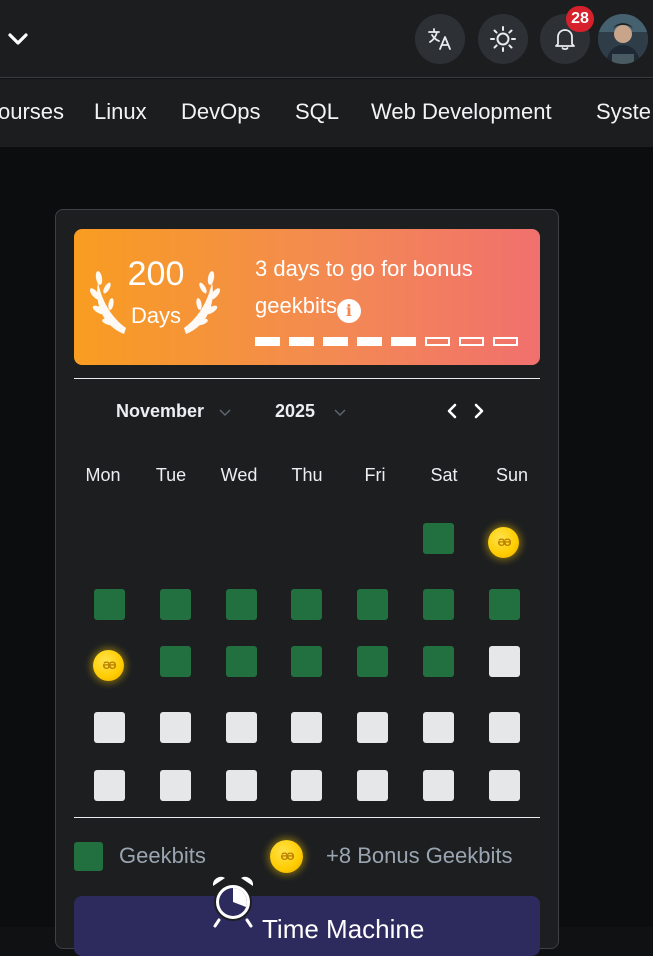 This screenshot has width=653, height=956. What do you see at coordinates (307, 475) in the screenshot?
I see `weekday-thu: Thu` at bounding box center [307, 475].